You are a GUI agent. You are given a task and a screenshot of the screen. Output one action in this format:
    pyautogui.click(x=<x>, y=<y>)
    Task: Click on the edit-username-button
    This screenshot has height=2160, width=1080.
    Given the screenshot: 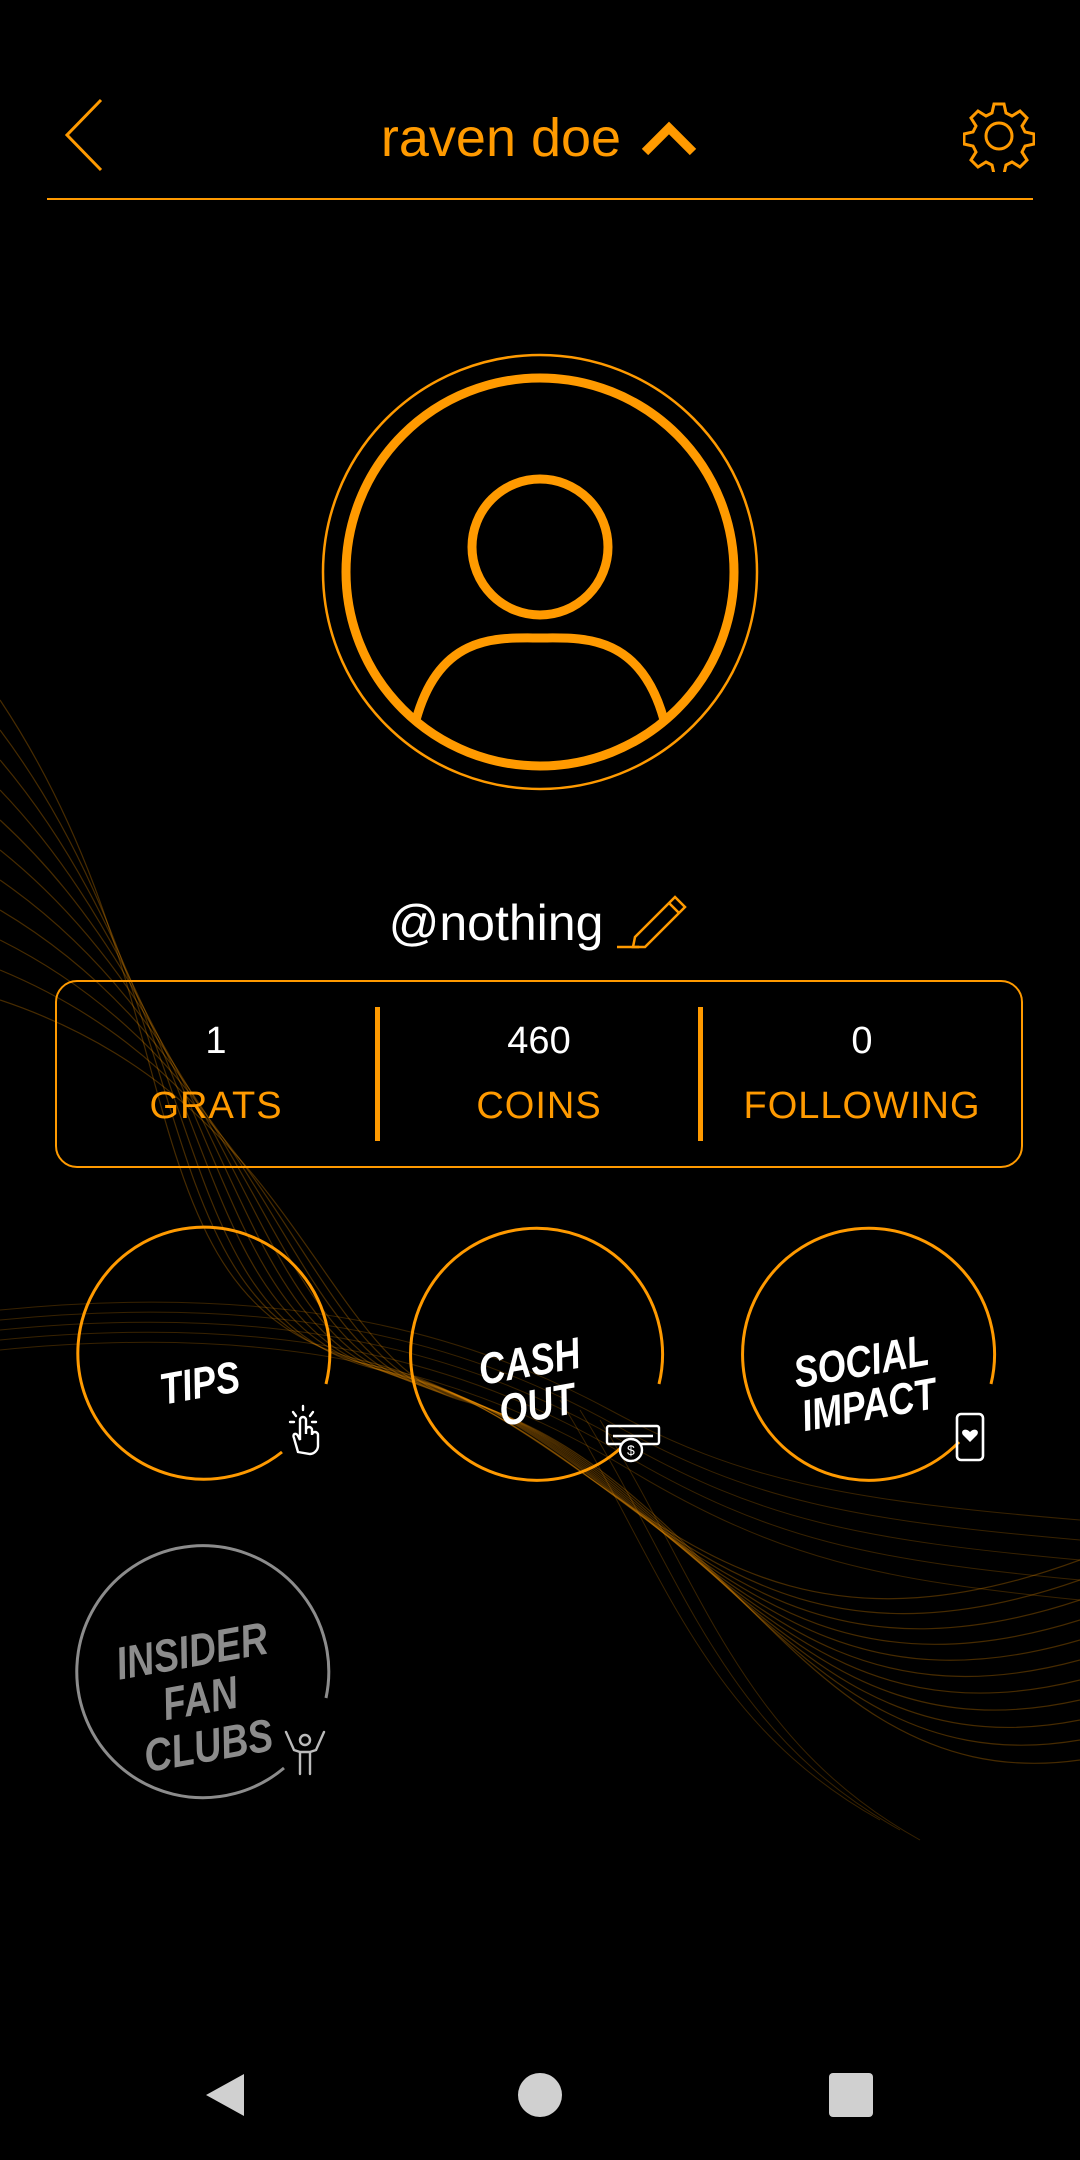 What is the action you would take?
    pyautogui.click(x=652, y=923)
    